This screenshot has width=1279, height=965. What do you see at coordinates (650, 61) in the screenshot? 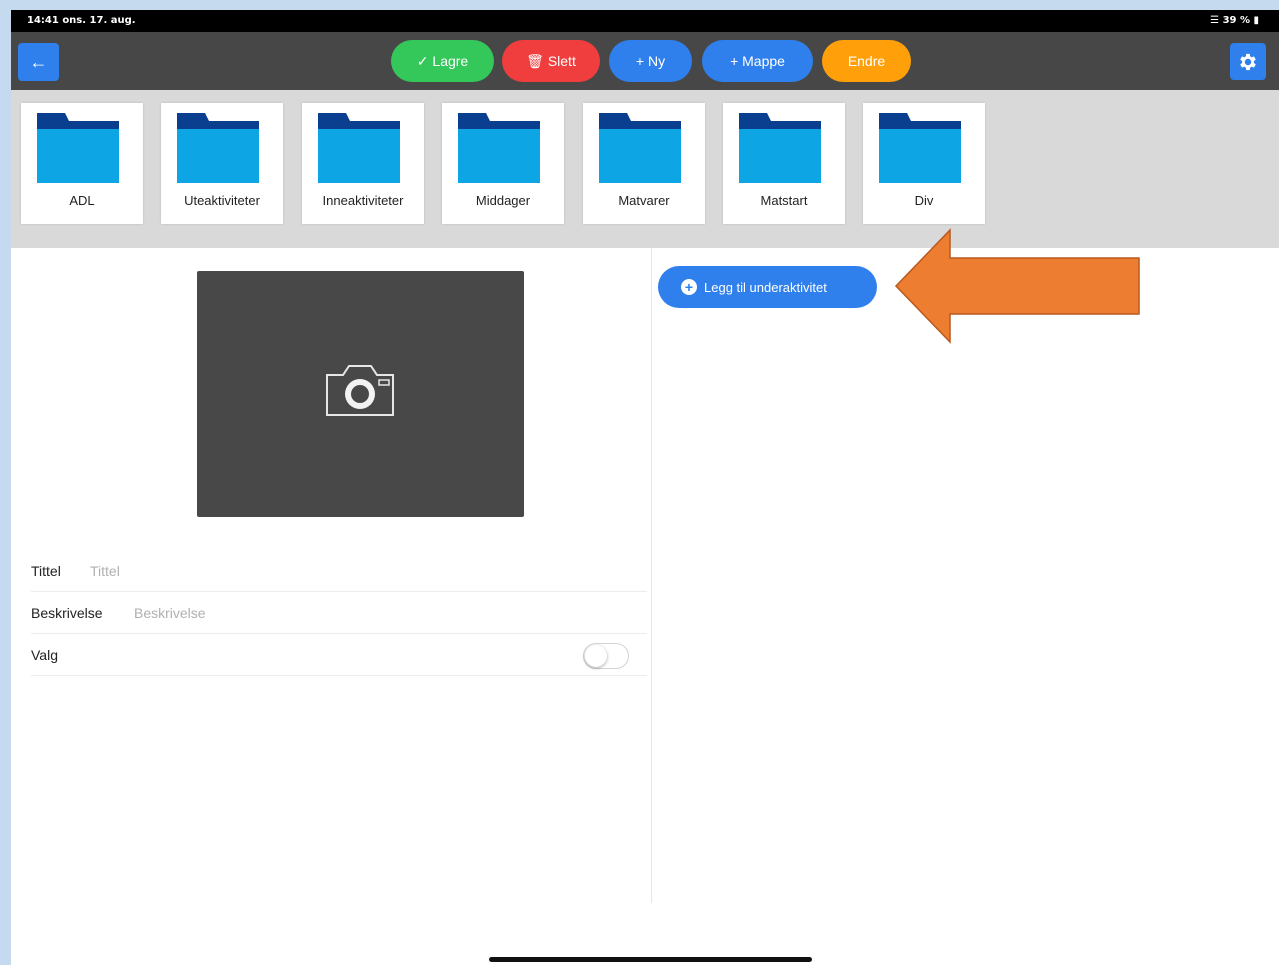
I see `new-button: + Ny` at bounding box center [650, 61].